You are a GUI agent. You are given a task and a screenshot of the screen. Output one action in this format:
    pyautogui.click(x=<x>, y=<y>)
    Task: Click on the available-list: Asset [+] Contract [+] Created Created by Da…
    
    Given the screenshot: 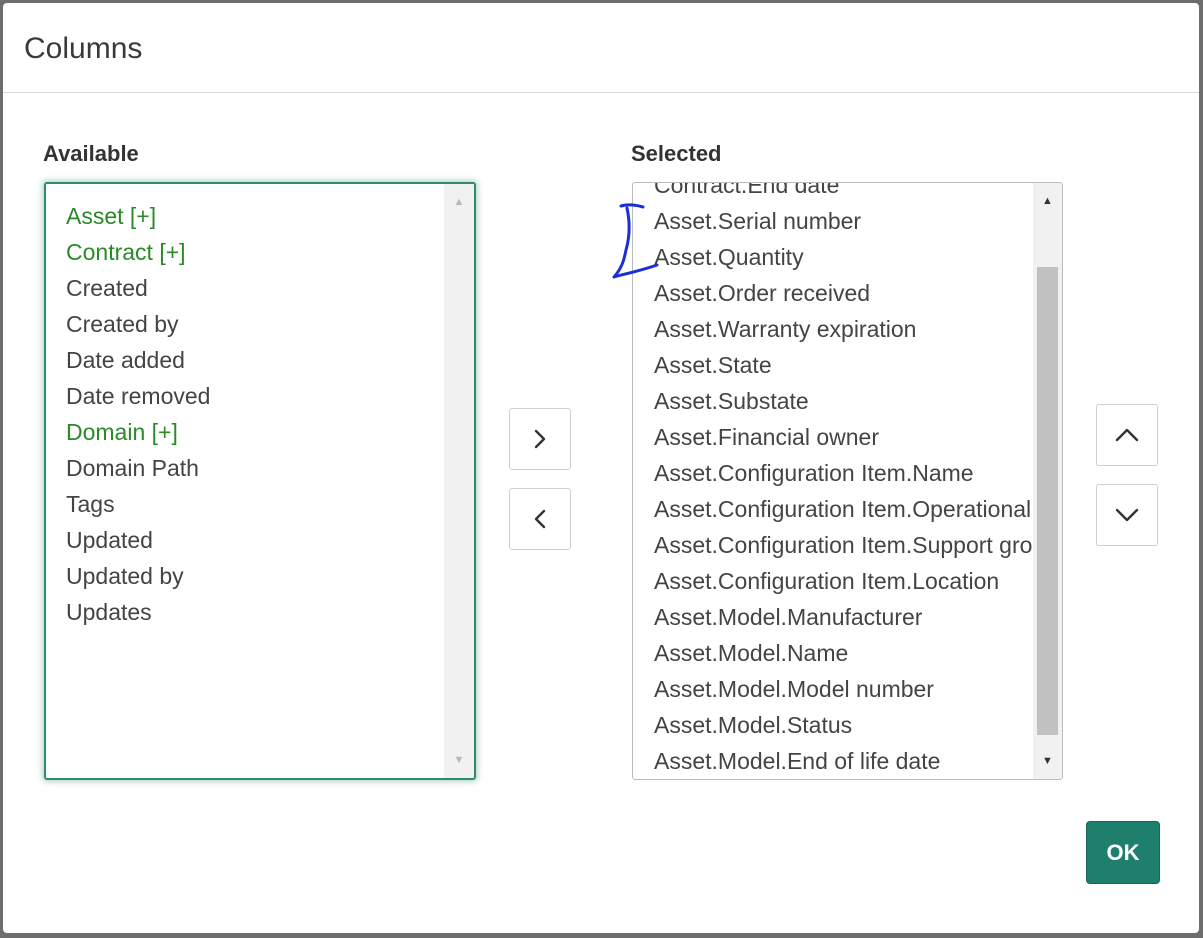 What is the action you would take?
    pyautogui.click(x=138, y=414)
    